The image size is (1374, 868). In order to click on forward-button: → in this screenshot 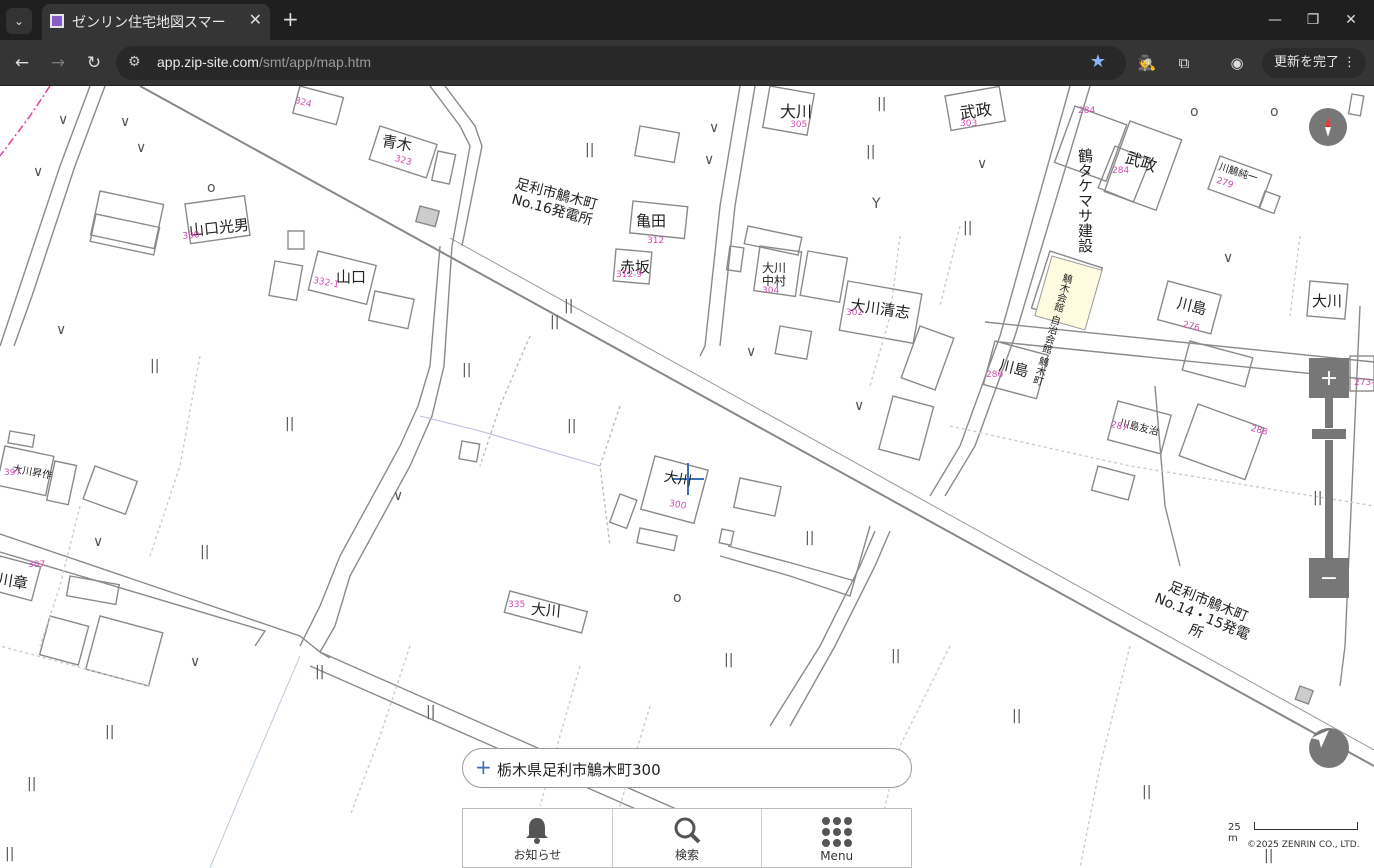, I will do `click(58, 63)`.